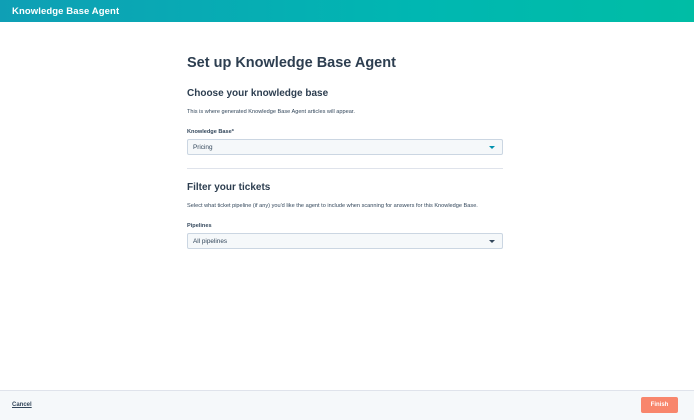  What do you see at coordinates (210, 241) in the screenshot?
I see `pipelines-selected-value: All pipelines` at bounding box center [210, 241].